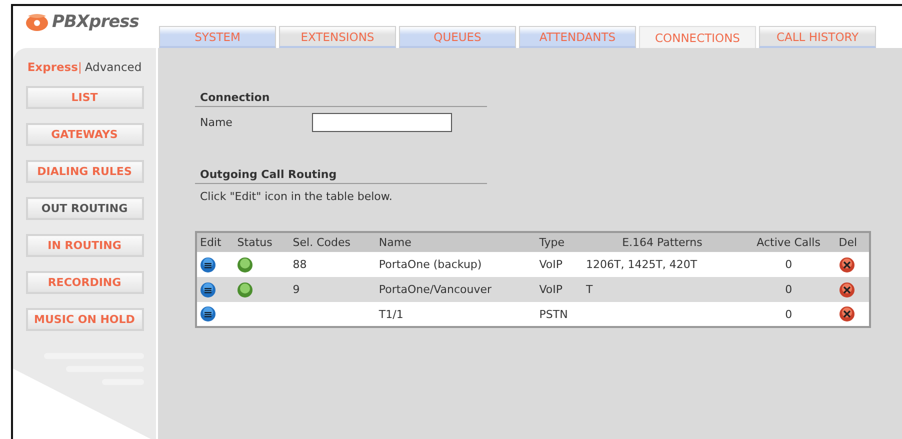 The image size is (902, 439). What do you see at coordinates (85, 282) in the screenshot?
I see `sidebar-button: RECORDING` at bounding box center [85, 282].